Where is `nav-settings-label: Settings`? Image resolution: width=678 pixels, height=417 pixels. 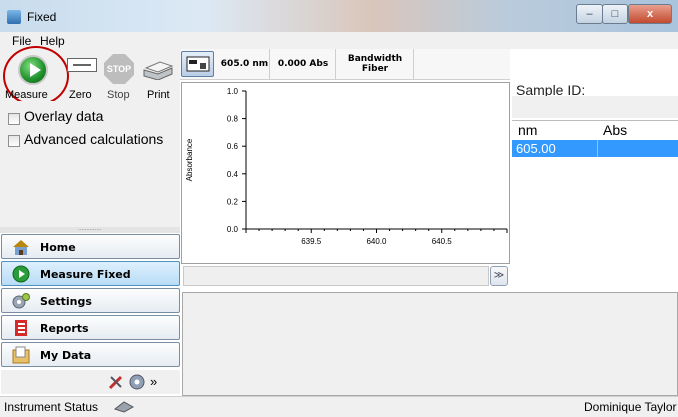 nav-settings-label: Settings is located at coordinates (66, 301).